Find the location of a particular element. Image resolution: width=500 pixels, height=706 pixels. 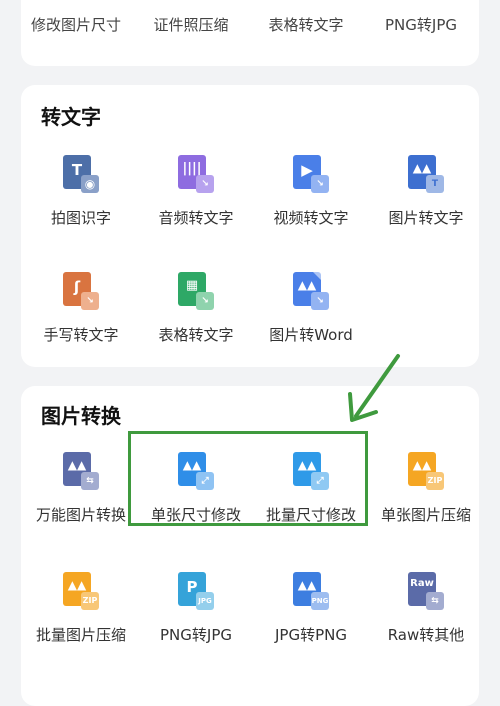

tool-label: PNG转JPG is located at coordinates (196, 635).